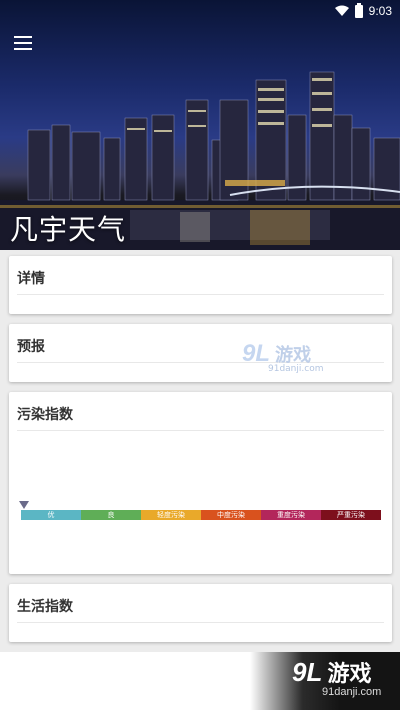 Image resolution: width=400 pixels, height=710 pixels. What do you see at coordinates (291, 515) in the screenshot?
I see `aqi-scale-segment: 重度污染` at bounding box center [291, 515].